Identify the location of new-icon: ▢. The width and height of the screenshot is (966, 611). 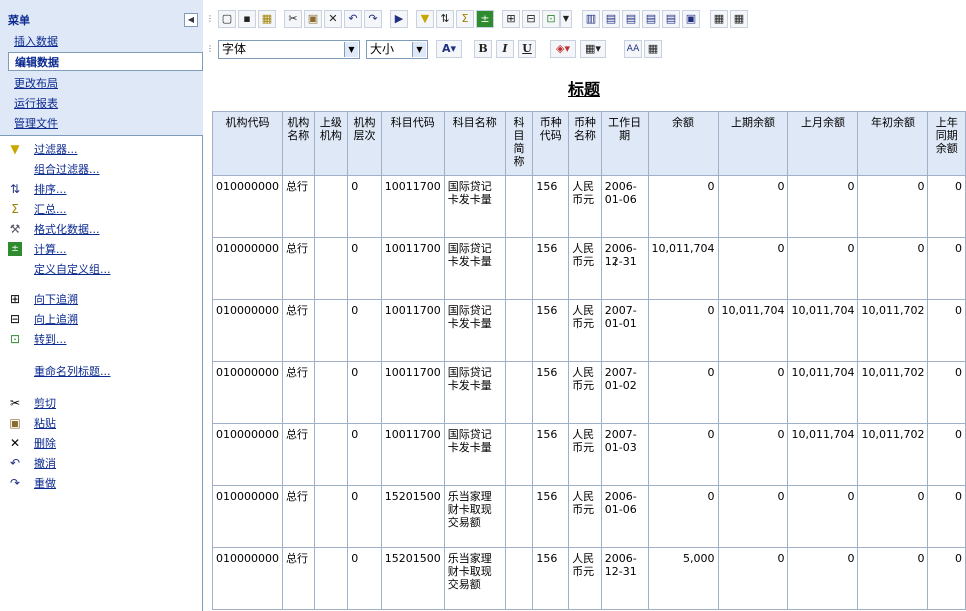
(227, 19).